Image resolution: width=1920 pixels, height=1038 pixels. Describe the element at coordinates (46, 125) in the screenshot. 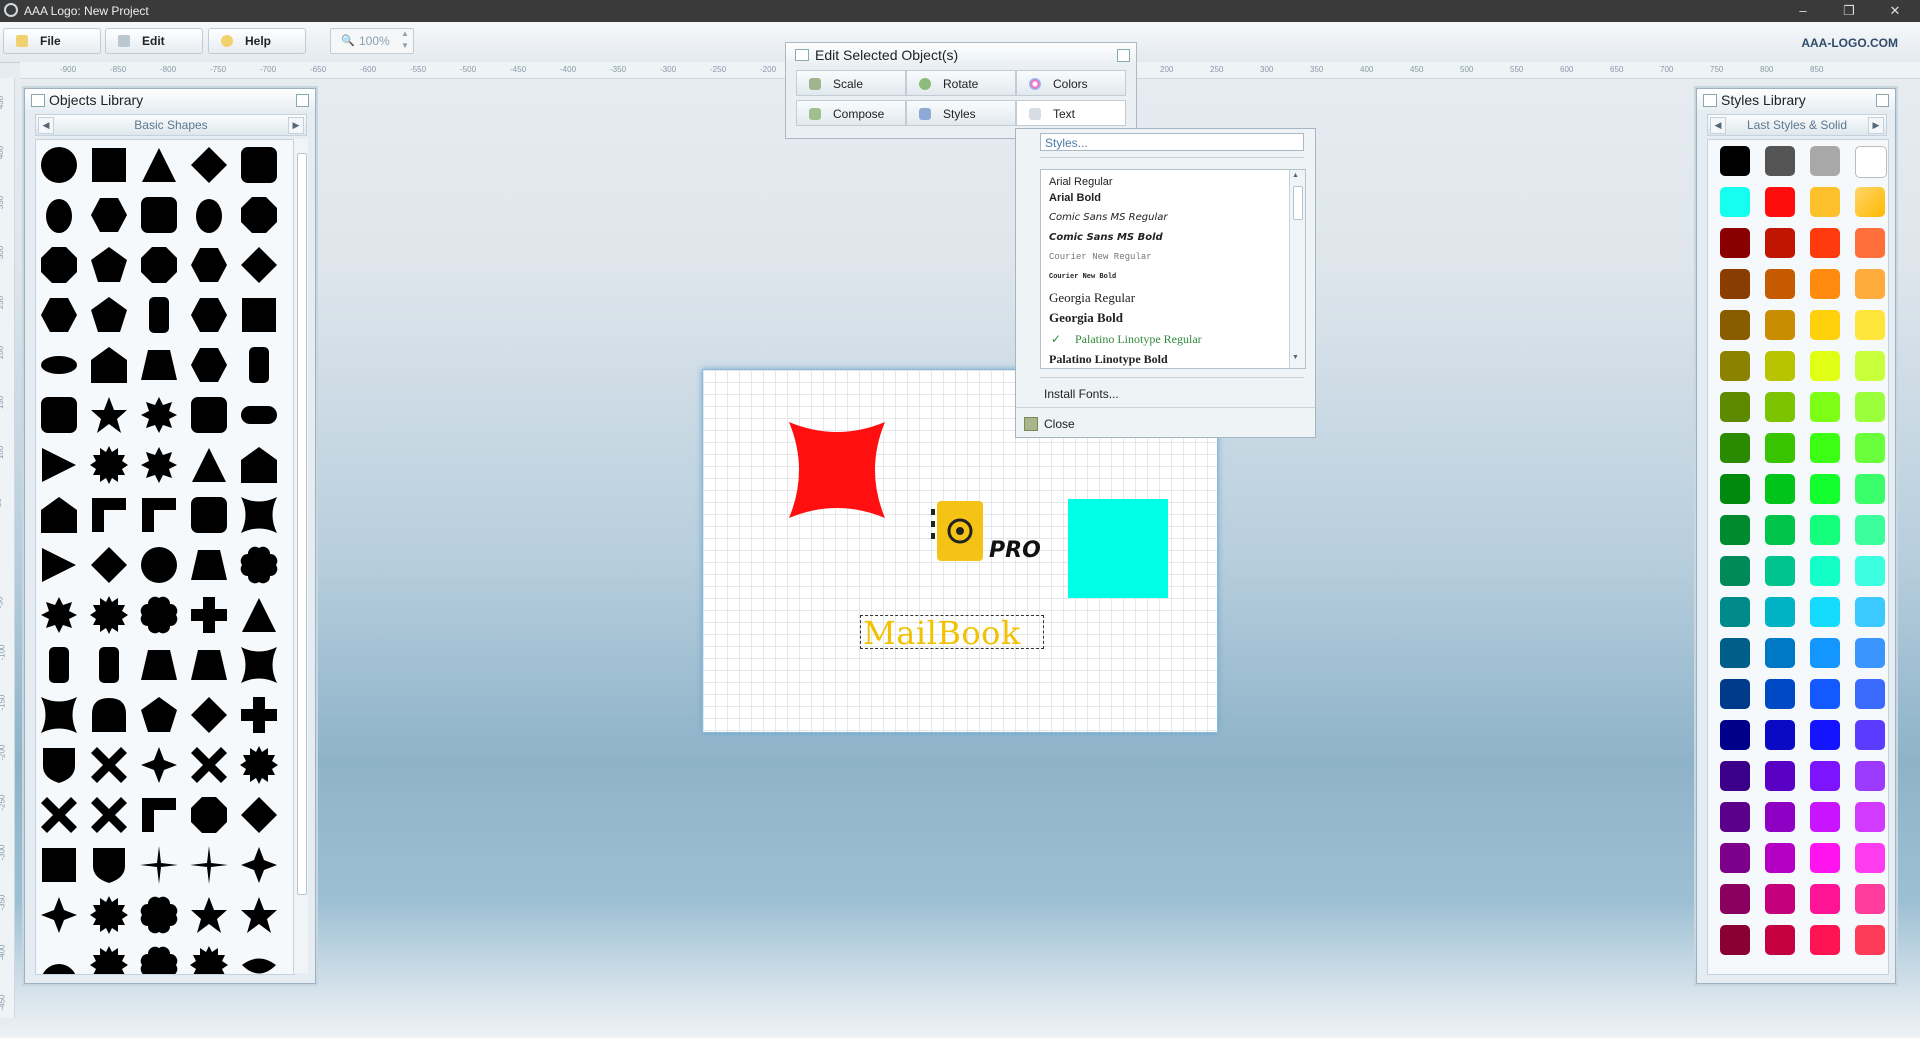

I see `category-prev-arrow: ◀` at that location.